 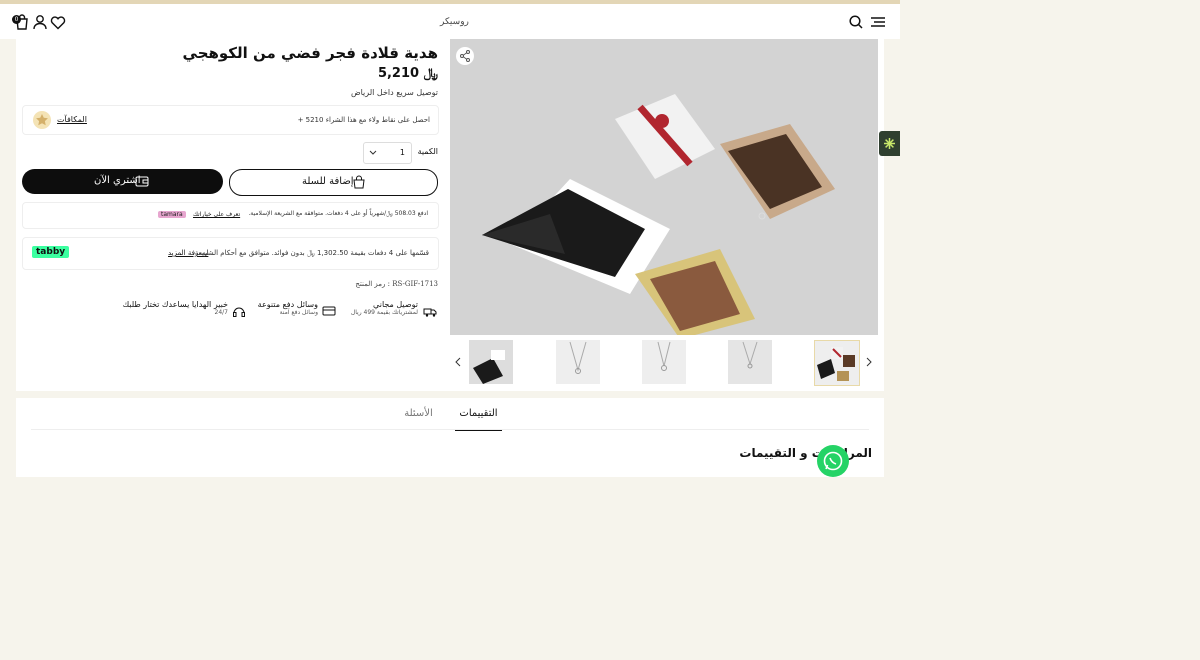 What do you see at coordinates (117, 180) in the screenshot?
I see `buy-now-label: اشتري الآن` at bounding box center [117, 180].